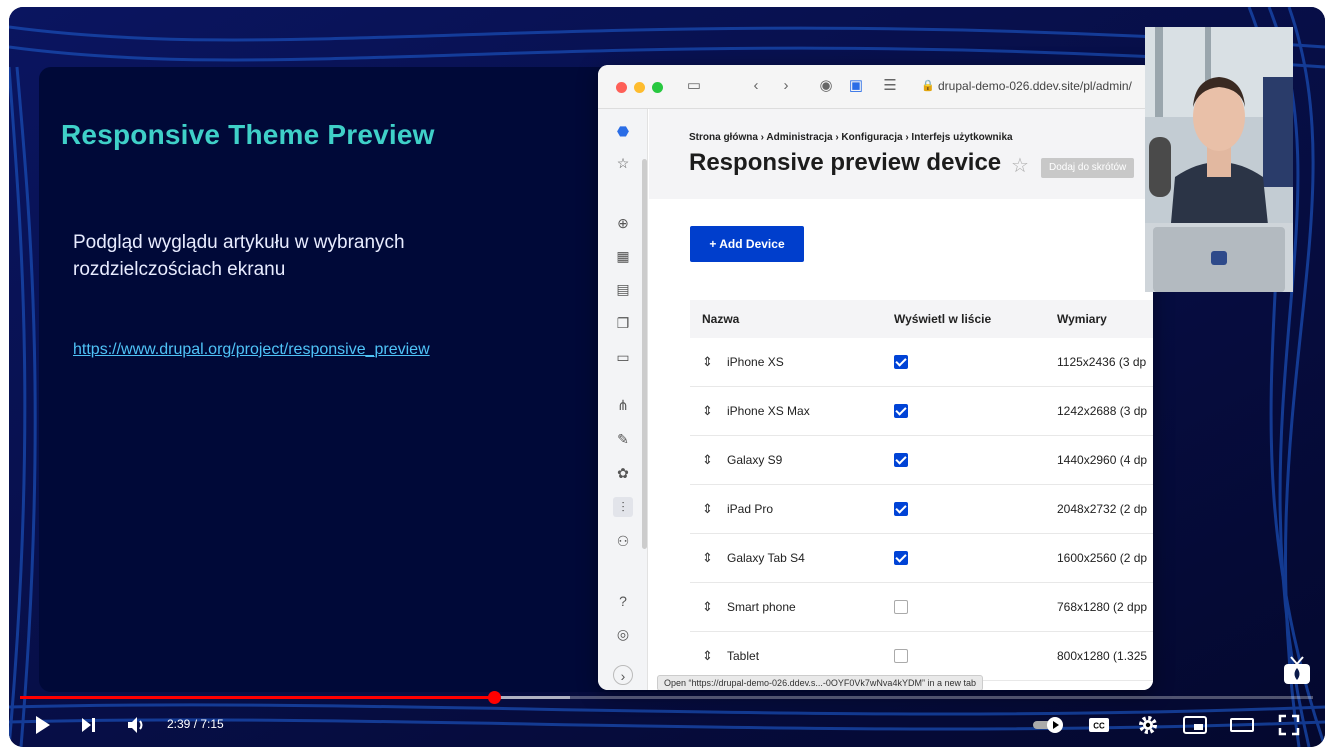 The width and height of the screenshot is (1333, 755). What do you see at coordinates (928, 86) in the screenshot?
I see `lock-icon: 🔒` at bounding box center [928, 86].